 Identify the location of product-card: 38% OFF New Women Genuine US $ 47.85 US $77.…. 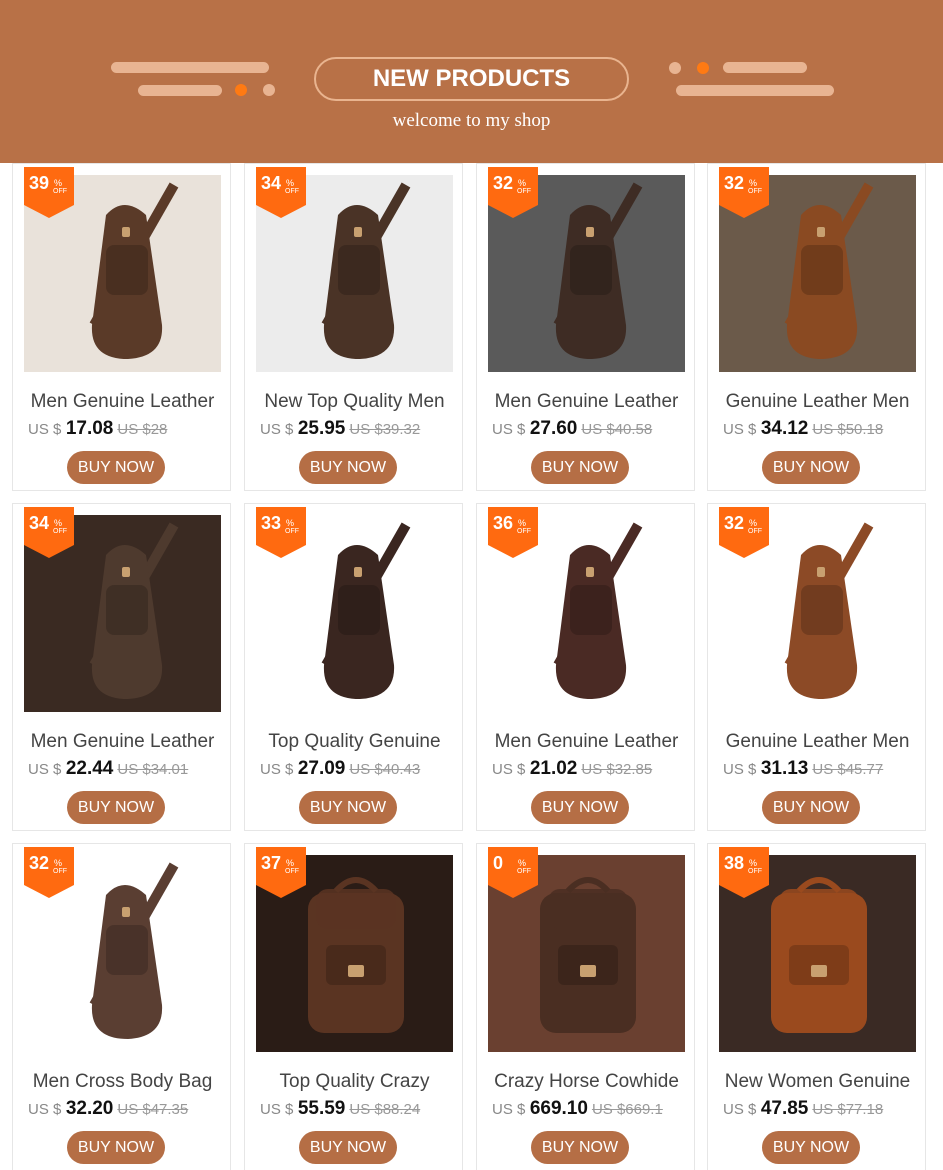
(816, 1006).